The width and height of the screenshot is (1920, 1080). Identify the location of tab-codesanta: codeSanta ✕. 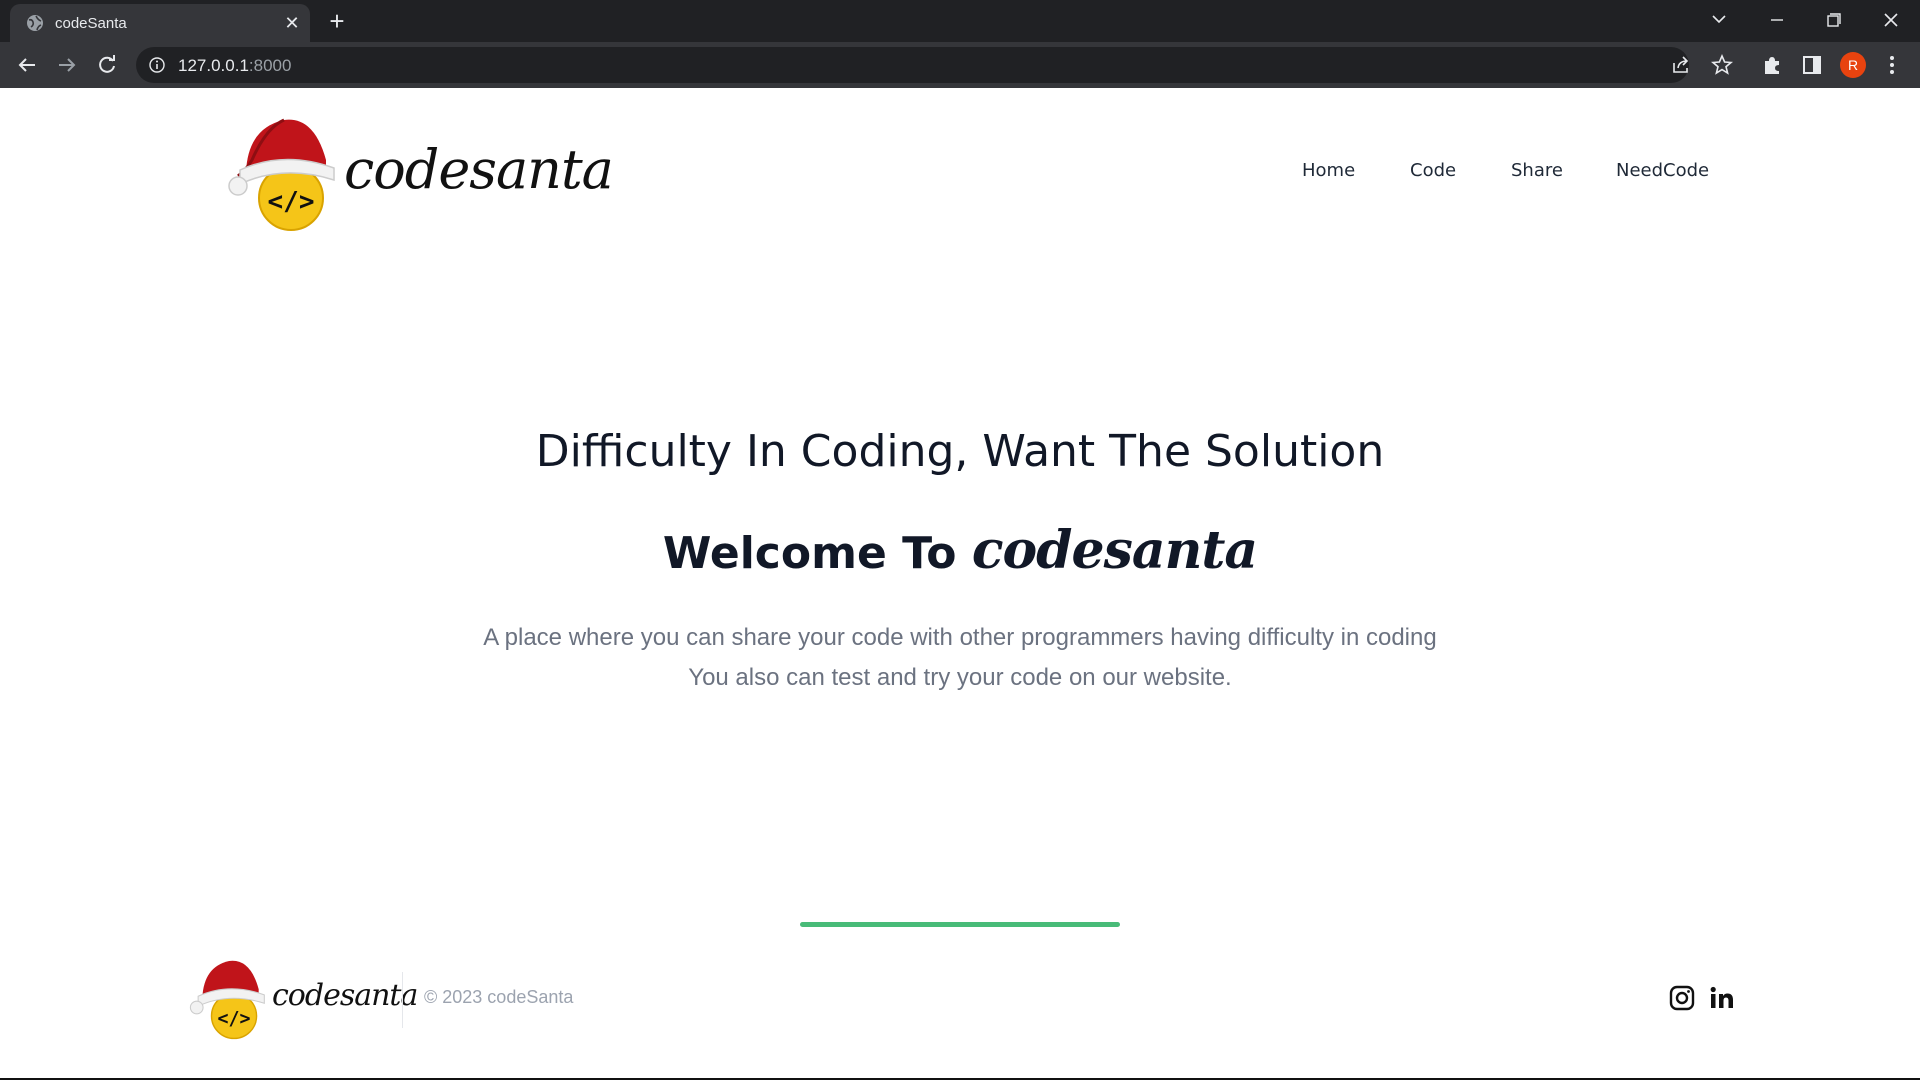
(160, 23).